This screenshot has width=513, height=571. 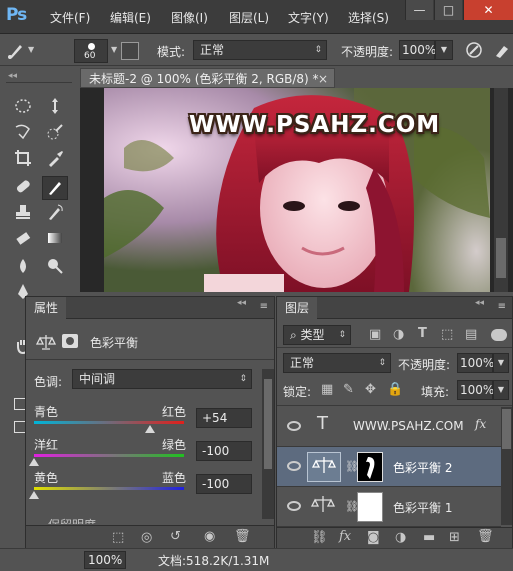 What do you see at coordinates (55, 134) in the screenshot?
I see `quick-selection-tool-icon` at bounding box center [55, 134].